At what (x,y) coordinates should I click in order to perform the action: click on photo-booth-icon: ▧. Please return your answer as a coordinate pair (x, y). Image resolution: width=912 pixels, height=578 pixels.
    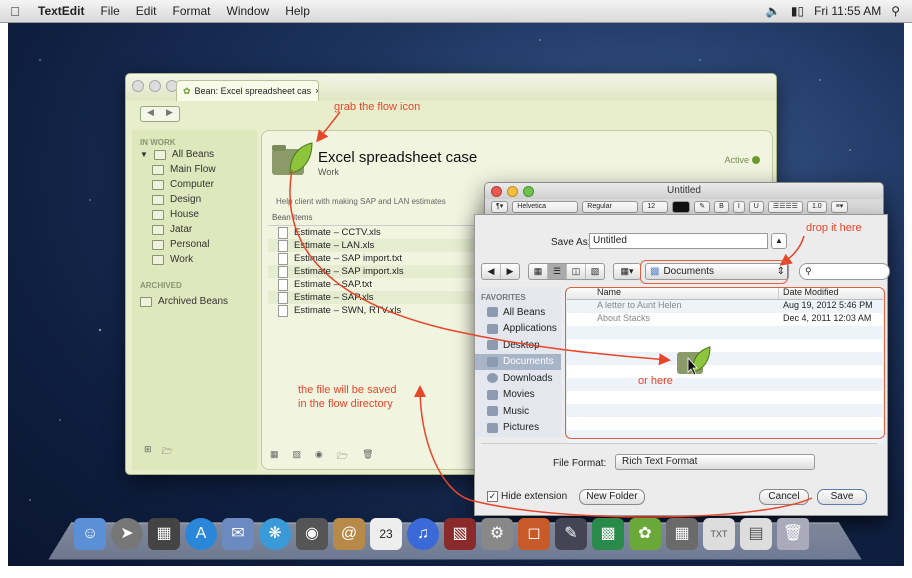
    Looking at the image, I should click on (460, 534).